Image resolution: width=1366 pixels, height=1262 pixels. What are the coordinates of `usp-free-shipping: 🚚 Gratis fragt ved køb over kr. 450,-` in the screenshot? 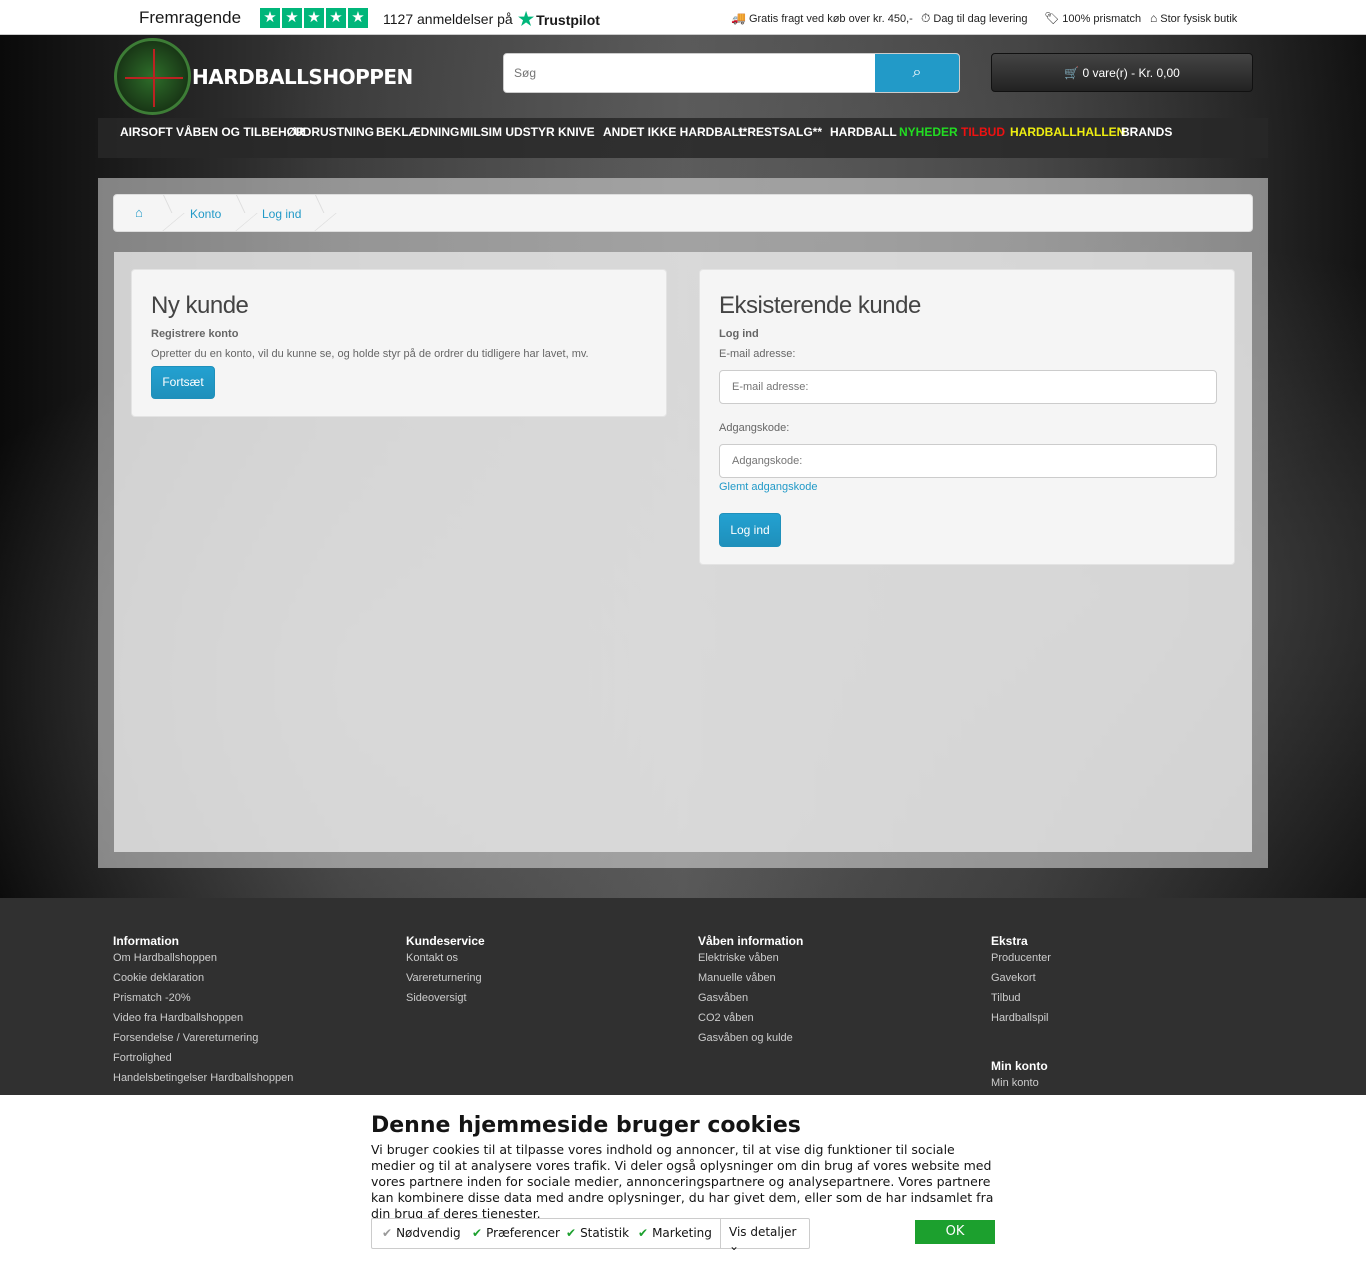 It's located at (822, 18).